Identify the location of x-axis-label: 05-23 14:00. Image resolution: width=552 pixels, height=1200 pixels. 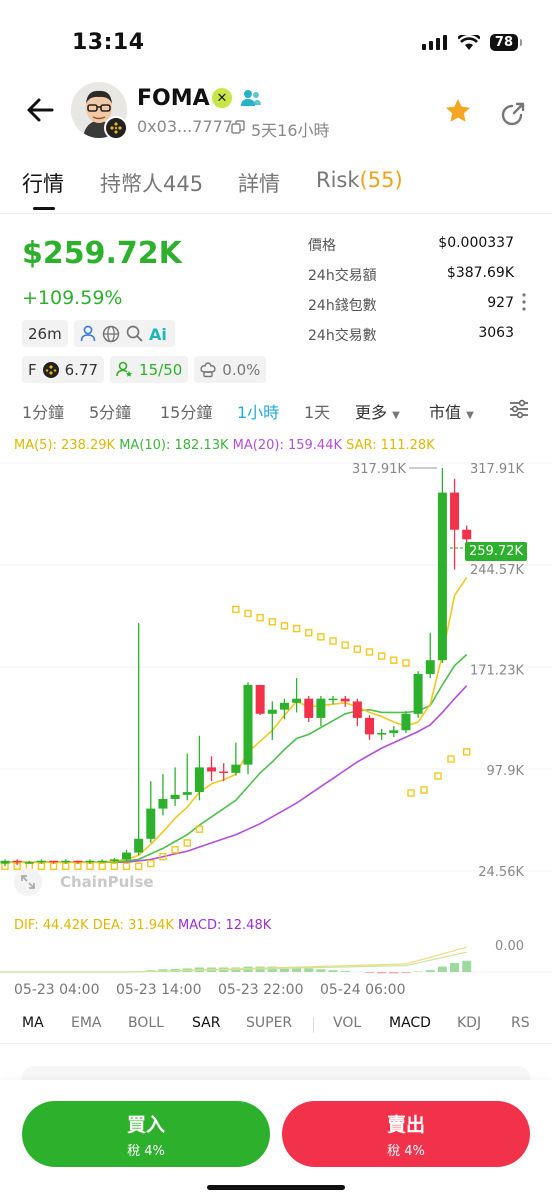
(159, 990).